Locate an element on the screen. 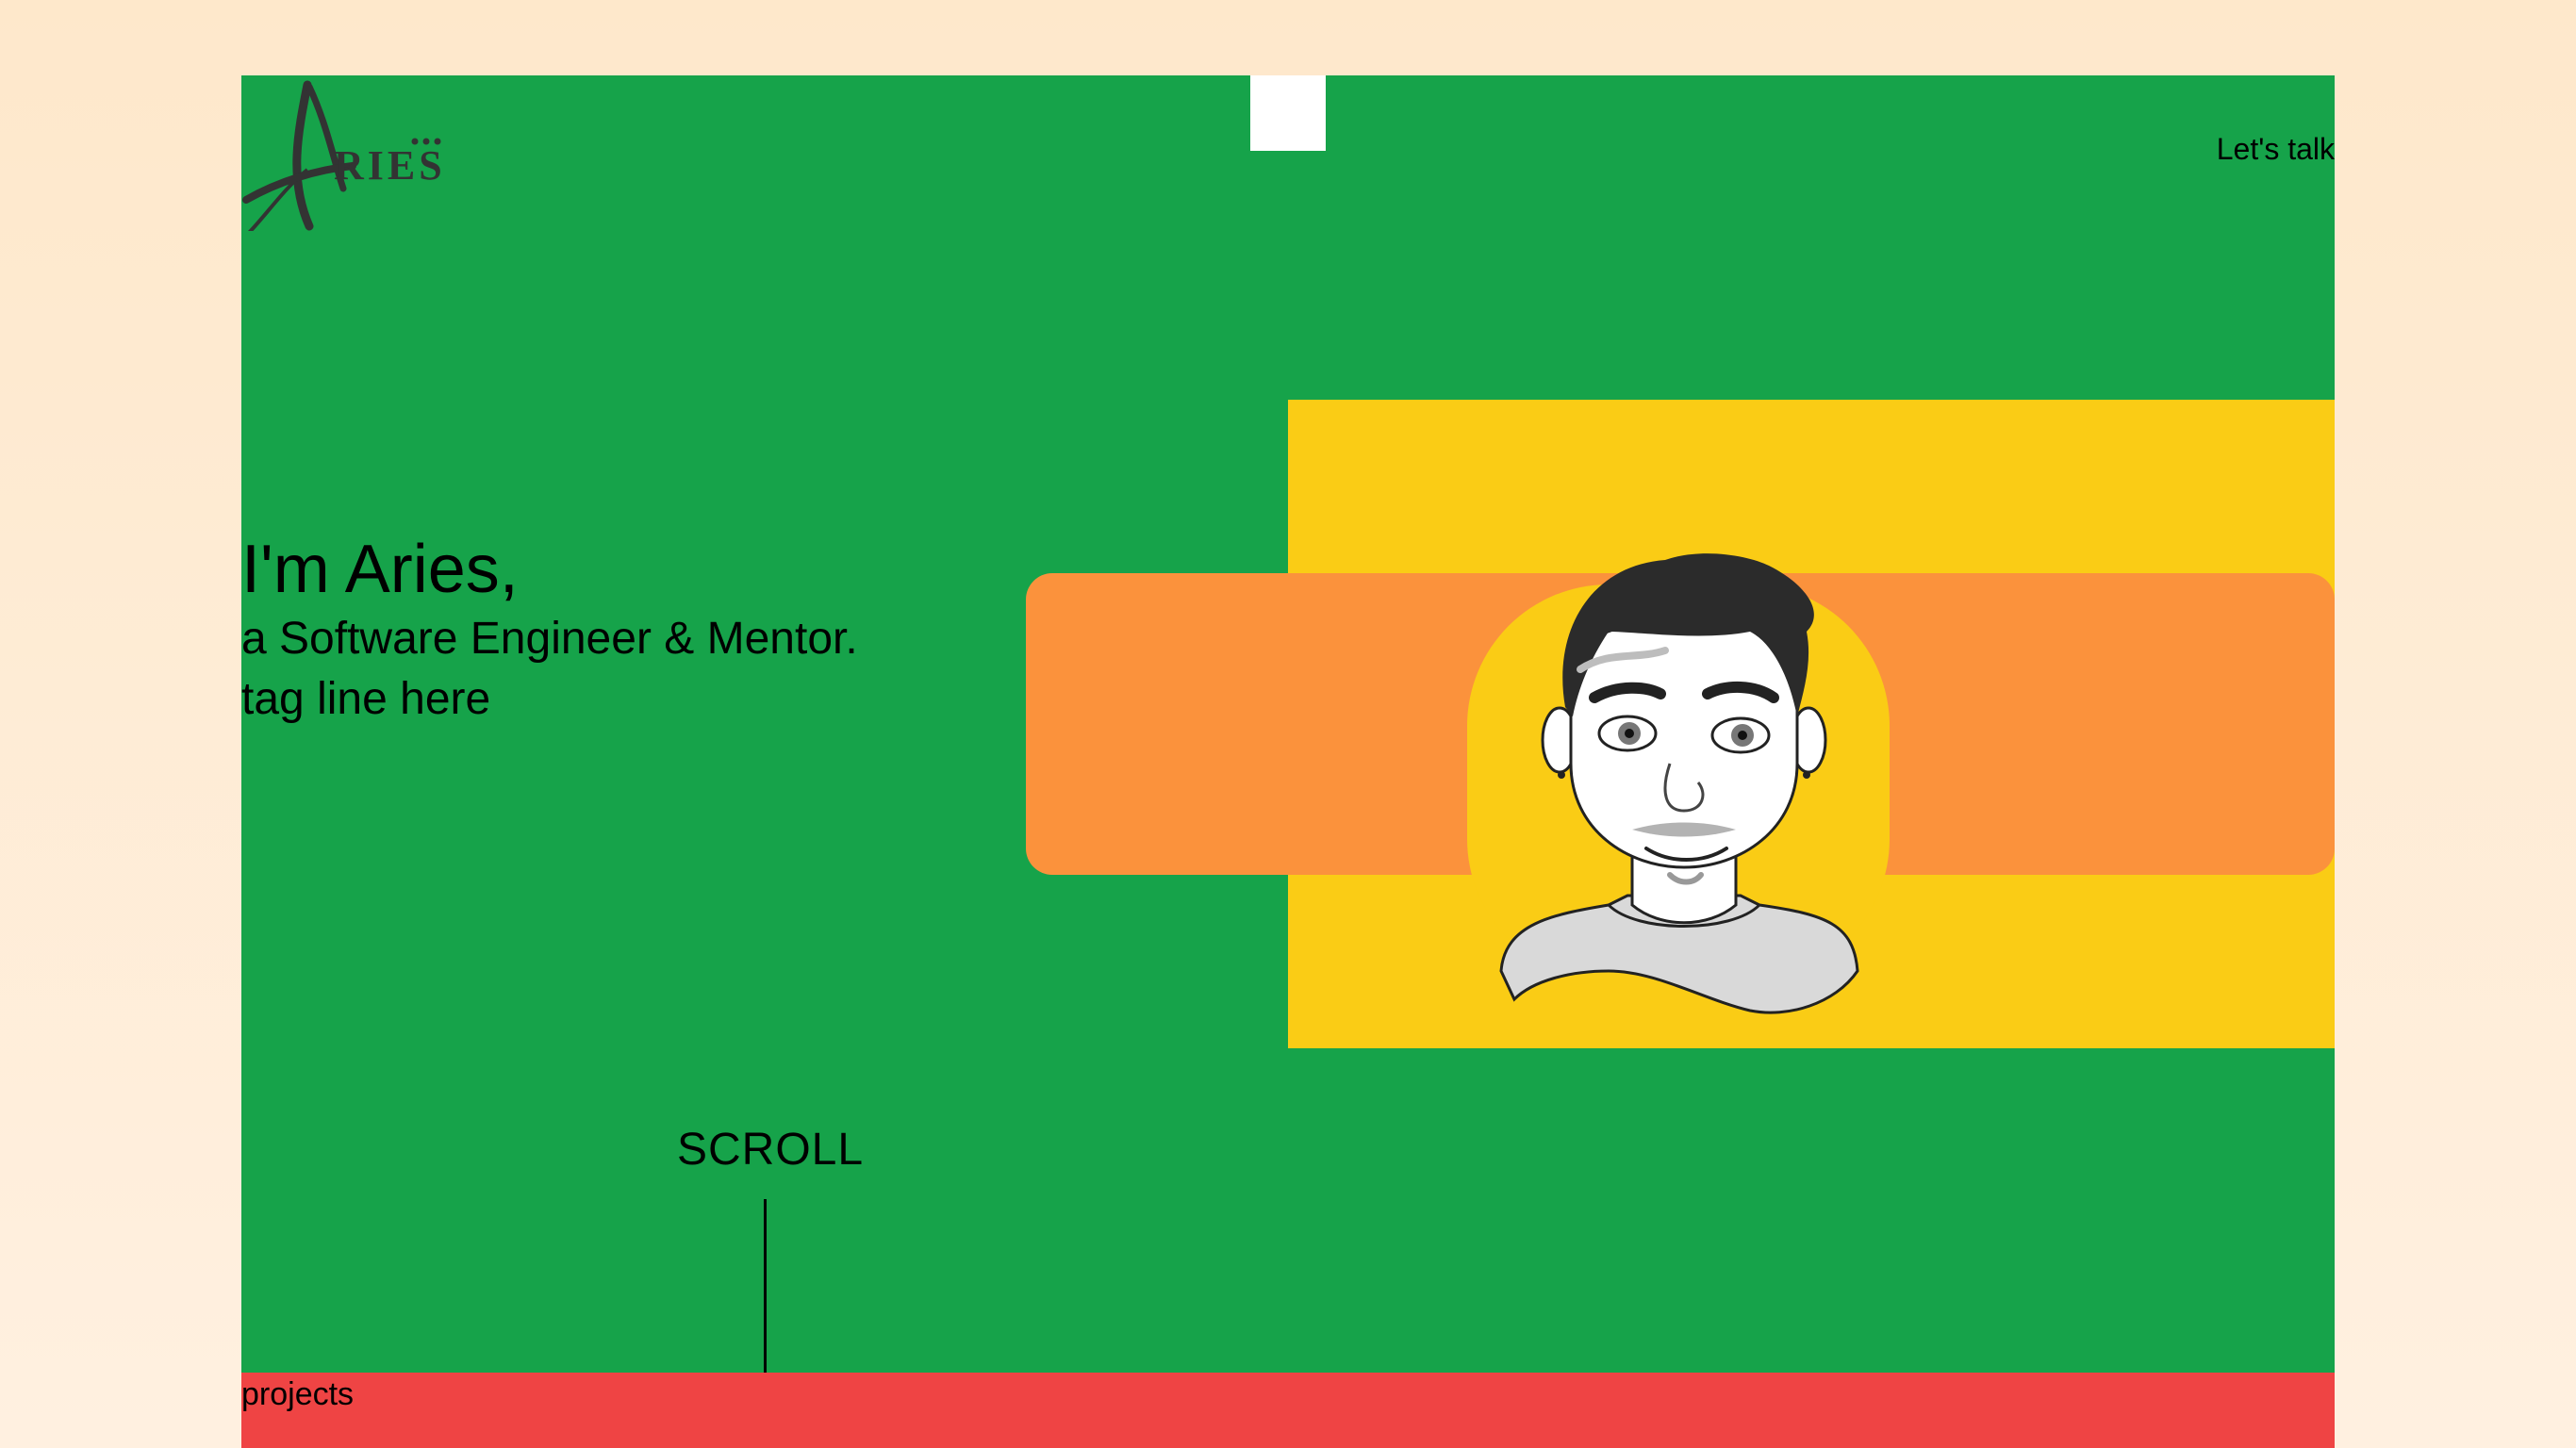  hero-tagline: tag line here is located at coordinates (366, 699).